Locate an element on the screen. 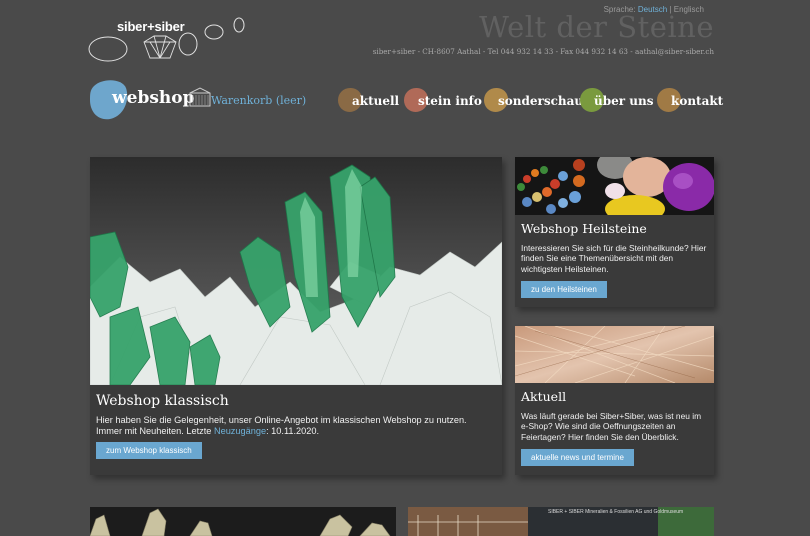 The image size is (810, 536). site-title: Welt der Steine is located at coordinates (596, 27).